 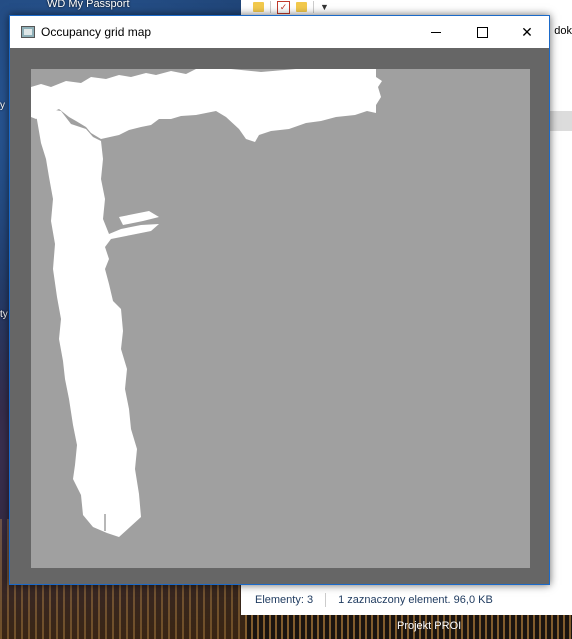 What do you see at coordinates (283, 7) in the screenshot?
I see `properties-icon: ✓` at bounding box center [283, 7].